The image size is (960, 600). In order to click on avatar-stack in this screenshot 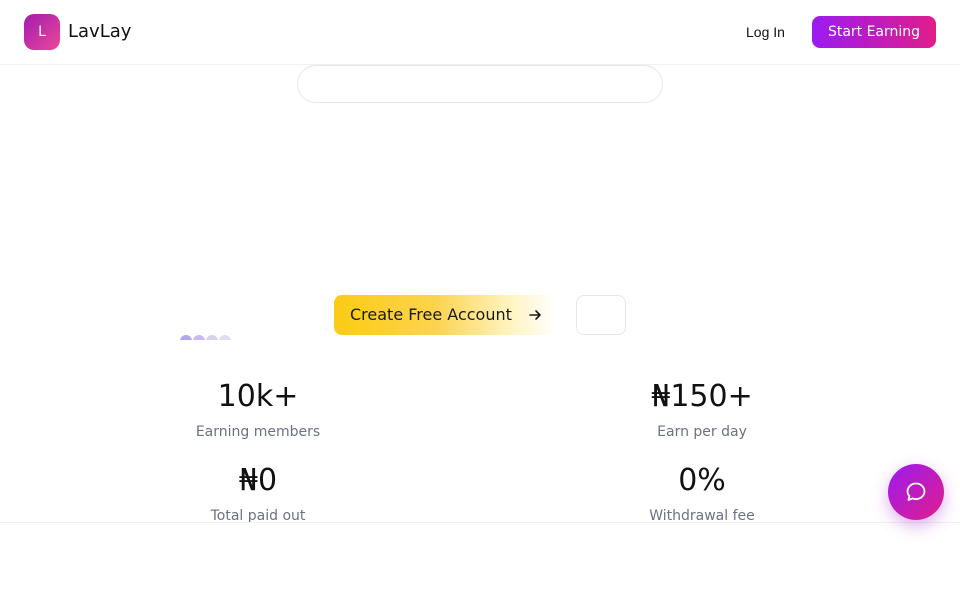, I will do `click(209, 337)`.